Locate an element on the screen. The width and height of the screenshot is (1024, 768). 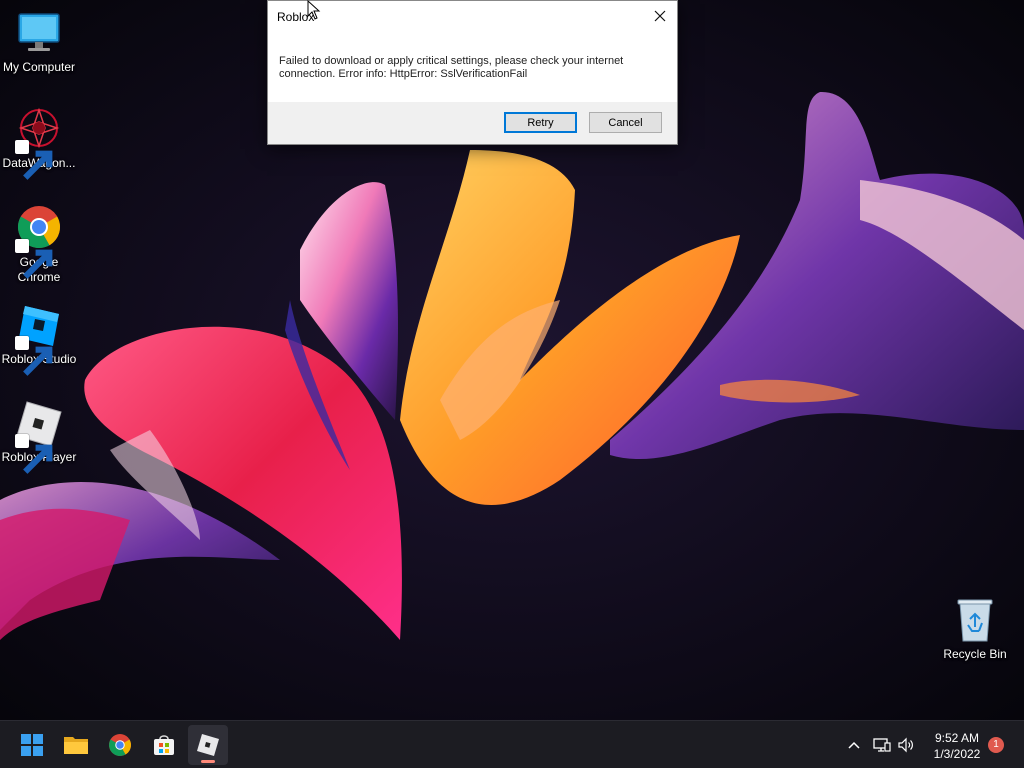
chrome-icon is located at coordinates (120, 745).